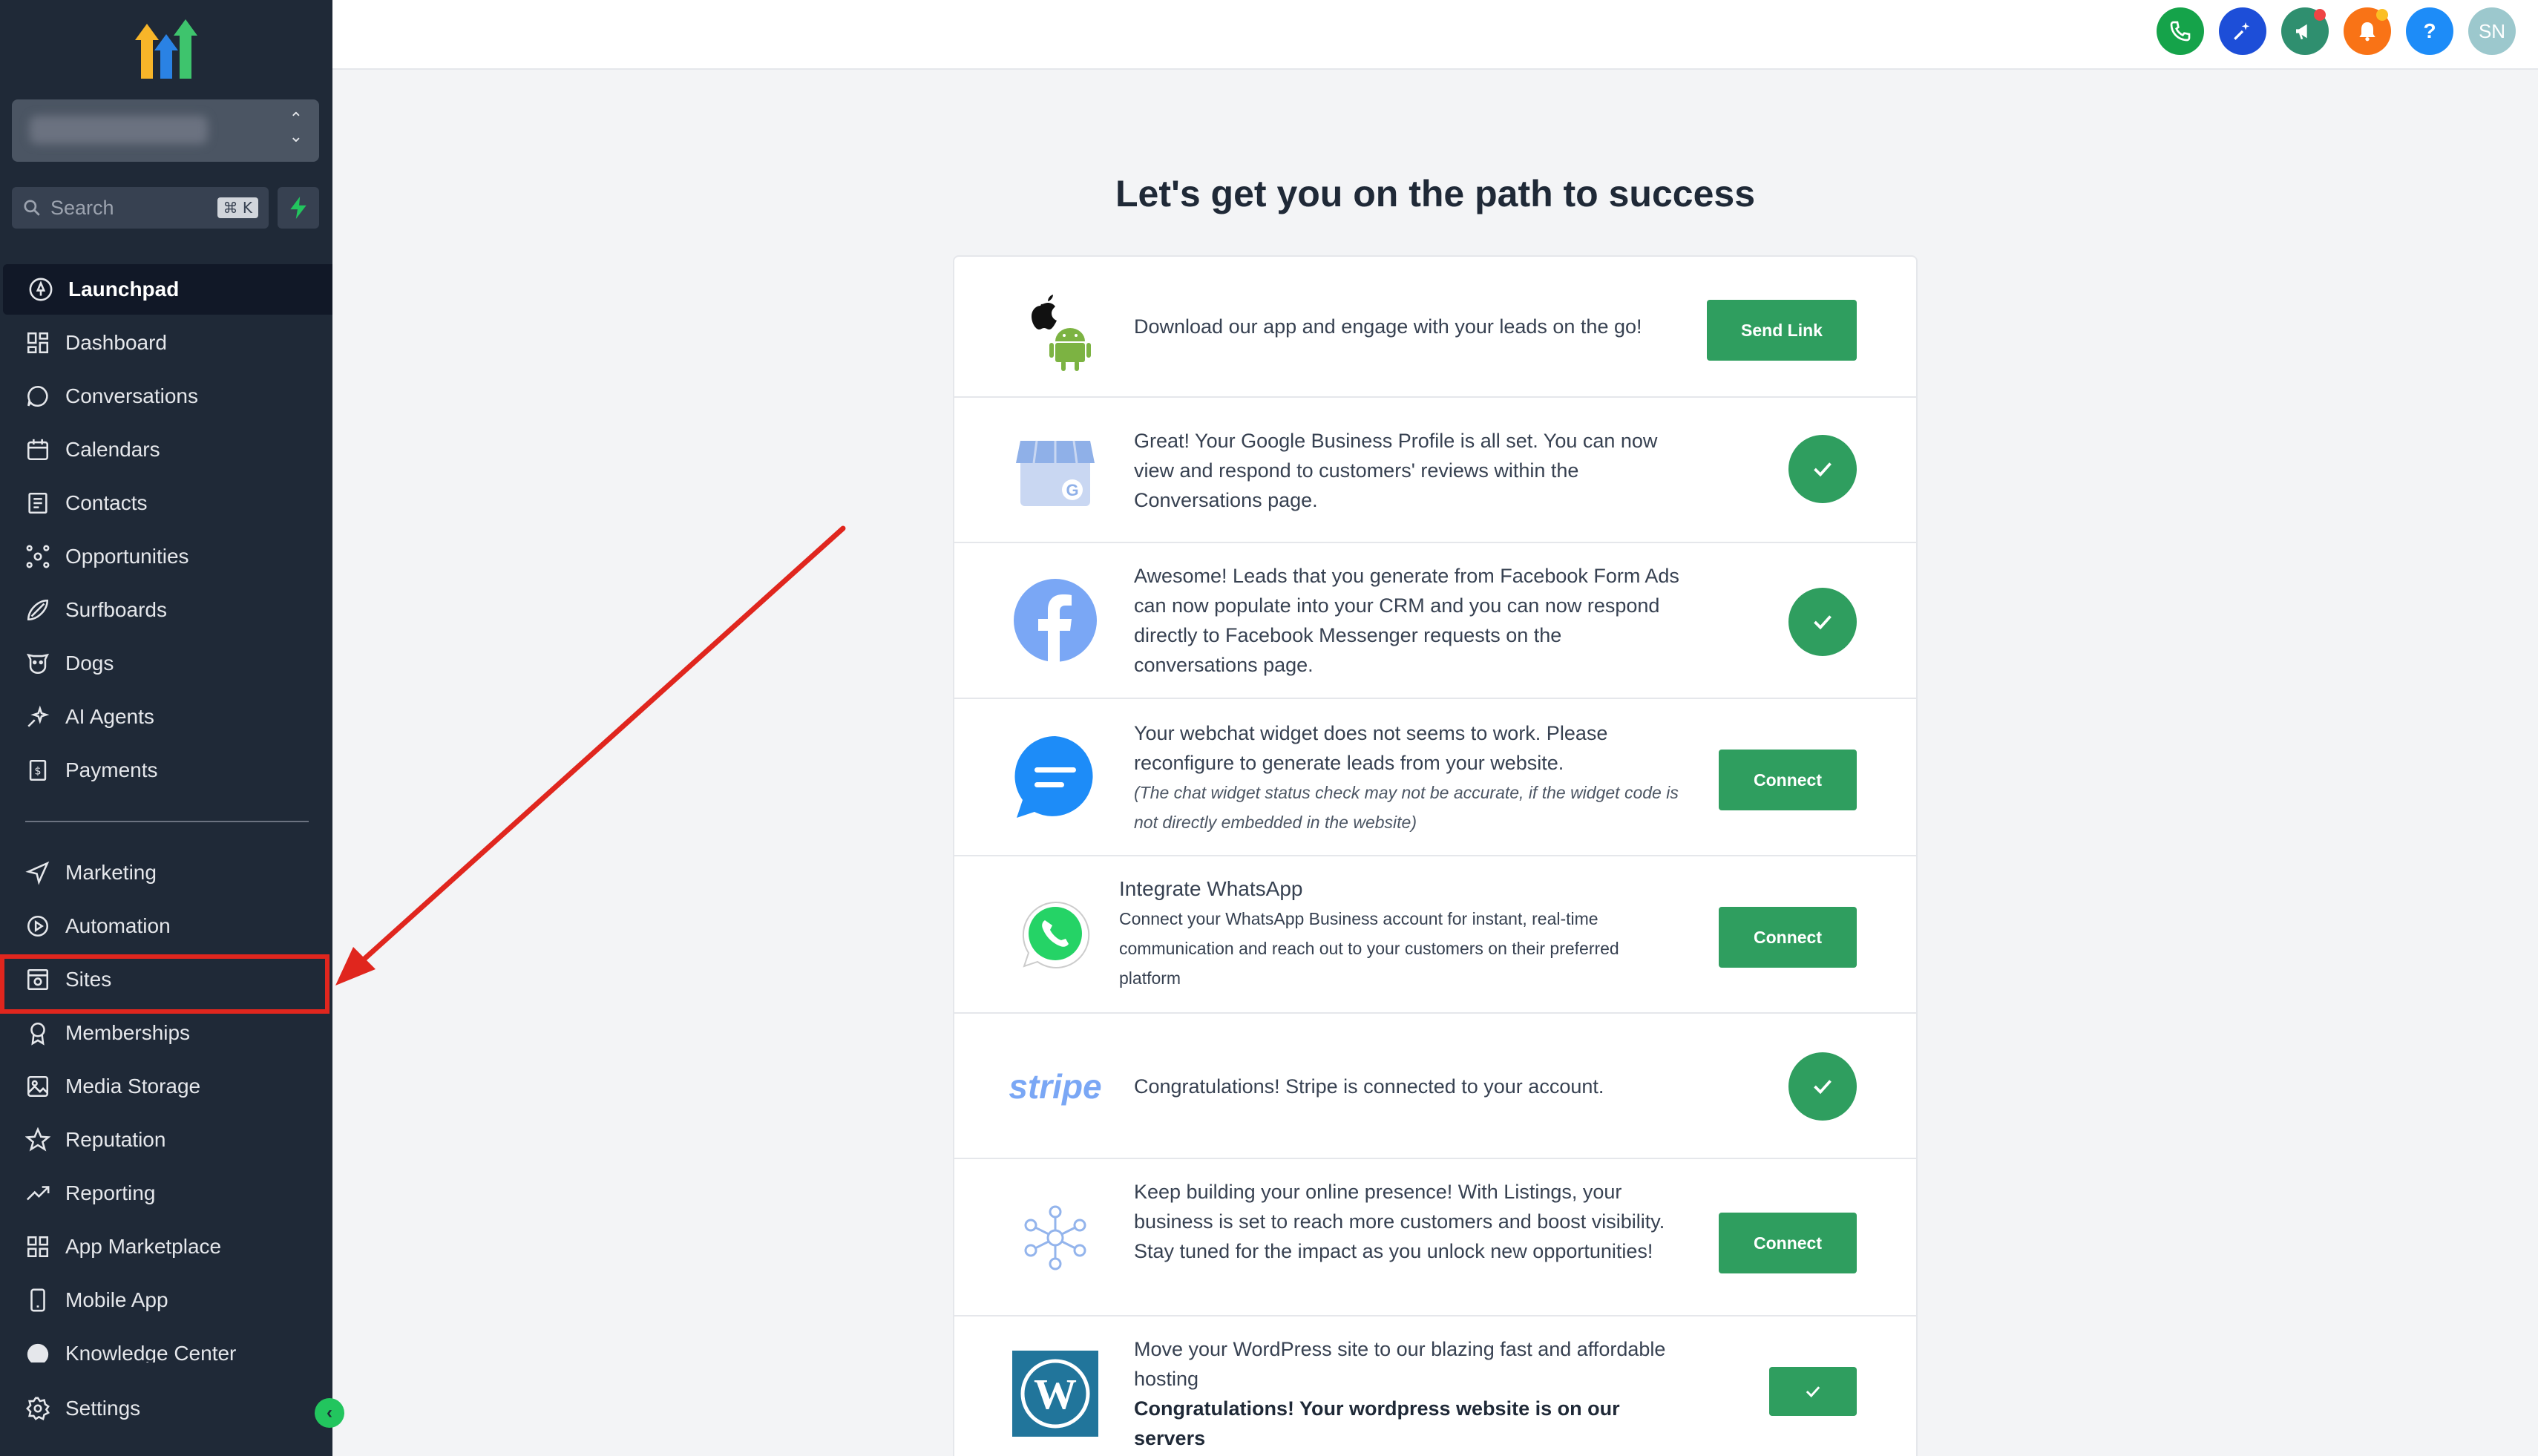 The image size is (2538, 1456). What do you see at coordinates (103, 1409) in the screenshot?
I see `sidebar-item-label: Settings` at bounding box center [103, 1409].